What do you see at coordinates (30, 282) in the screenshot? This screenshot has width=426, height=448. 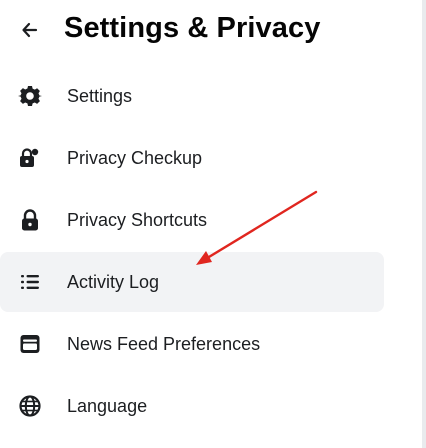 I see `list-icon` at bounding box center [30, 282].